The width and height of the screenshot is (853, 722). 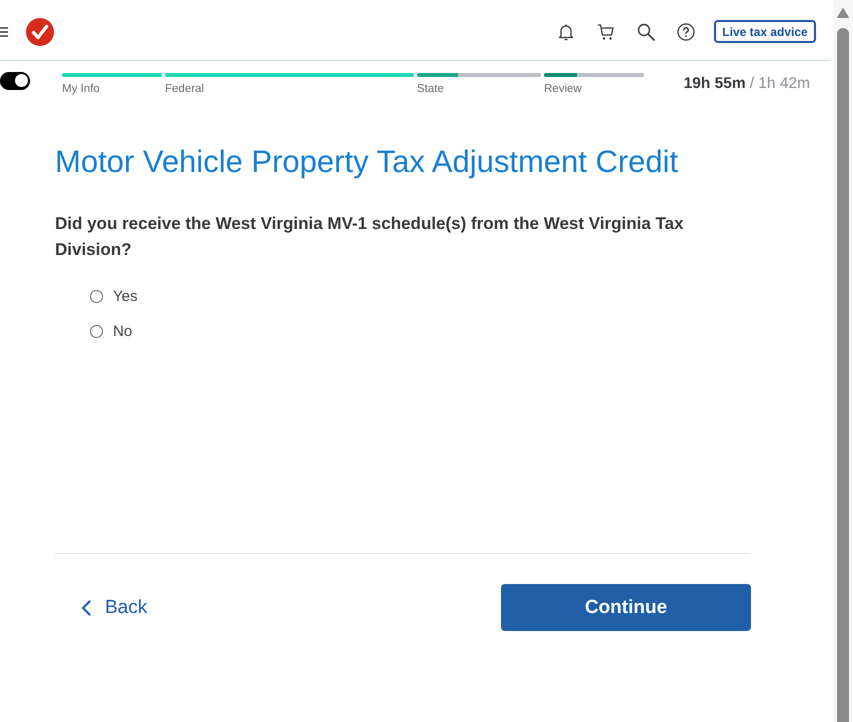 What do you see at coordinates (431, 89) in the screenshot?
I see `step-label: State` at bounding box center [431, 89].